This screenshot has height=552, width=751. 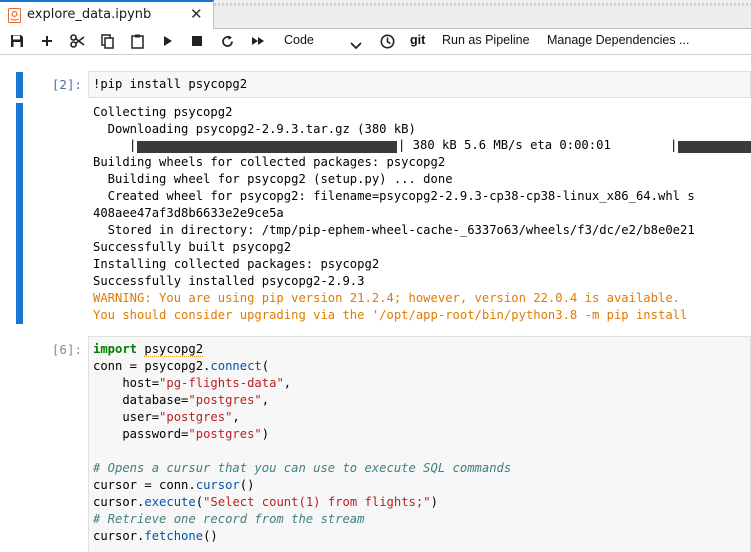 What do you see at coordinates (19, 213) in the screenshot?
I see `cell-output-collapser` at bounding box center [19, 213].